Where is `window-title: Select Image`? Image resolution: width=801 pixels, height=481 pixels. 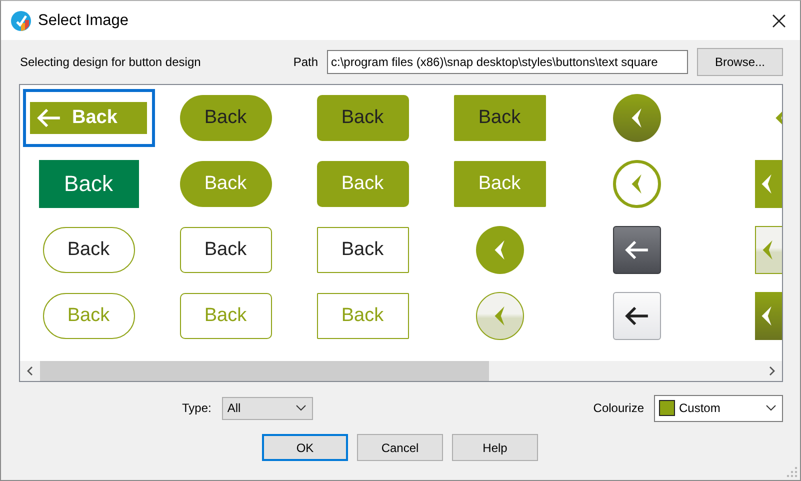 window-title: Select Image is located at coordinates (84, 21).